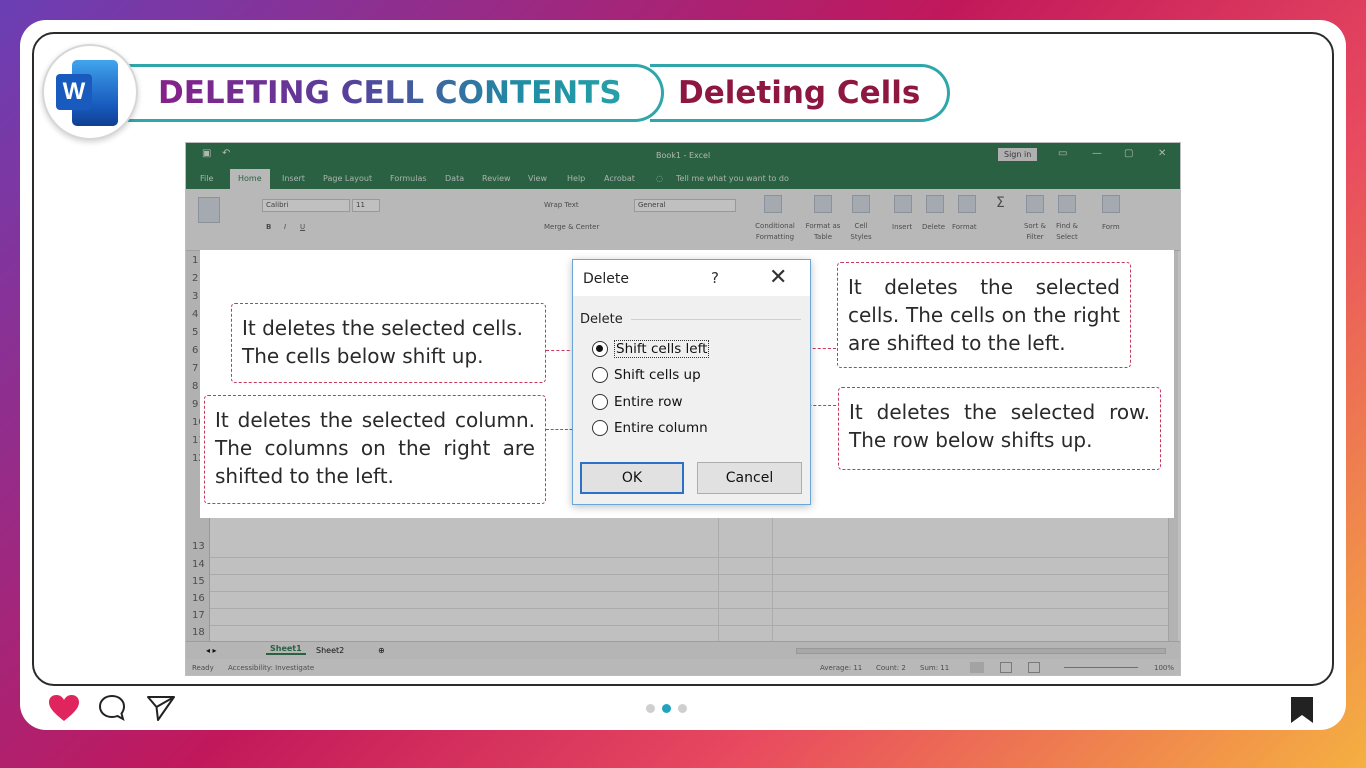 The image size is (1366, 768). I want to click on bookmark-icon, so click(1302, 710).